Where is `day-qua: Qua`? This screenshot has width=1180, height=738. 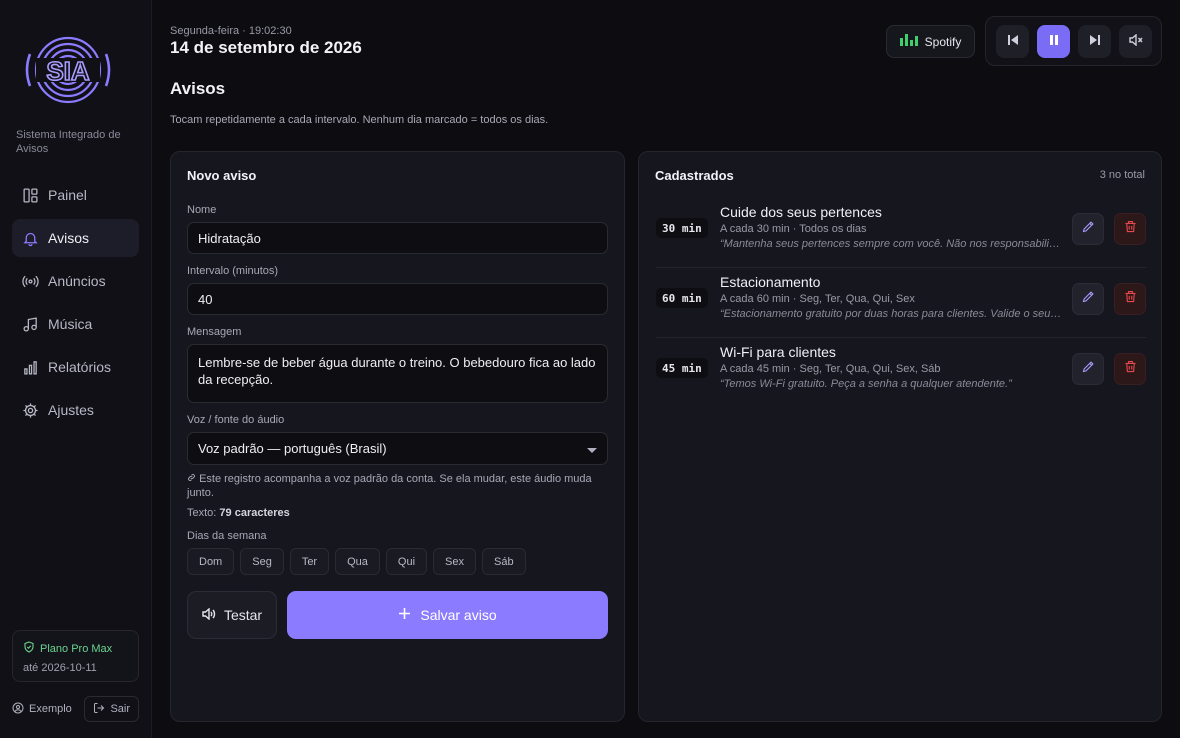 day-qua: Qua is located at coordinates (357, 561).